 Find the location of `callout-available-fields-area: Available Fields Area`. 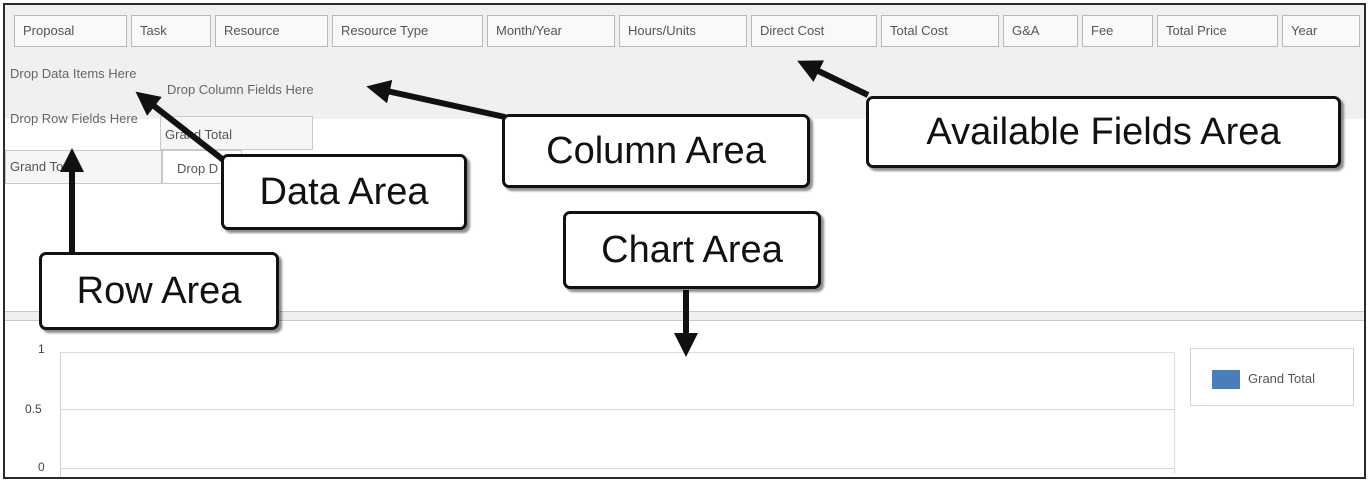

callout-available-fields-area: Available Fields Area is located at coordinates (1103, 132).